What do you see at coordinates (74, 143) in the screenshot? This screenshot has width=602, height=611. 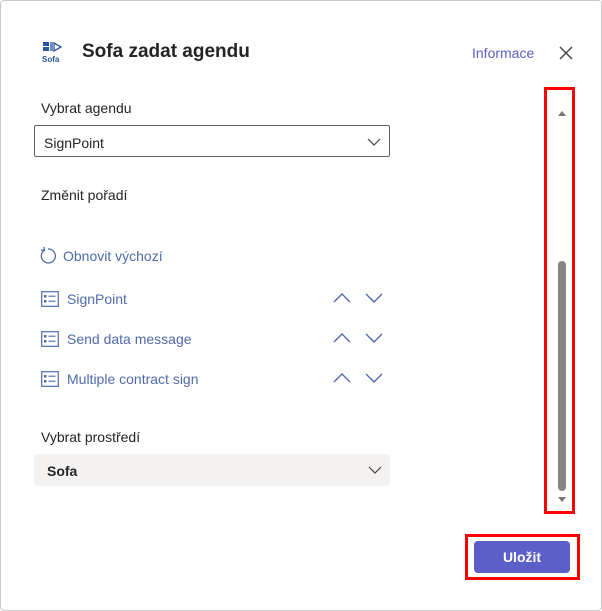 I see `agenda-select-value: SignPoint` at bounding box center [74, 143].